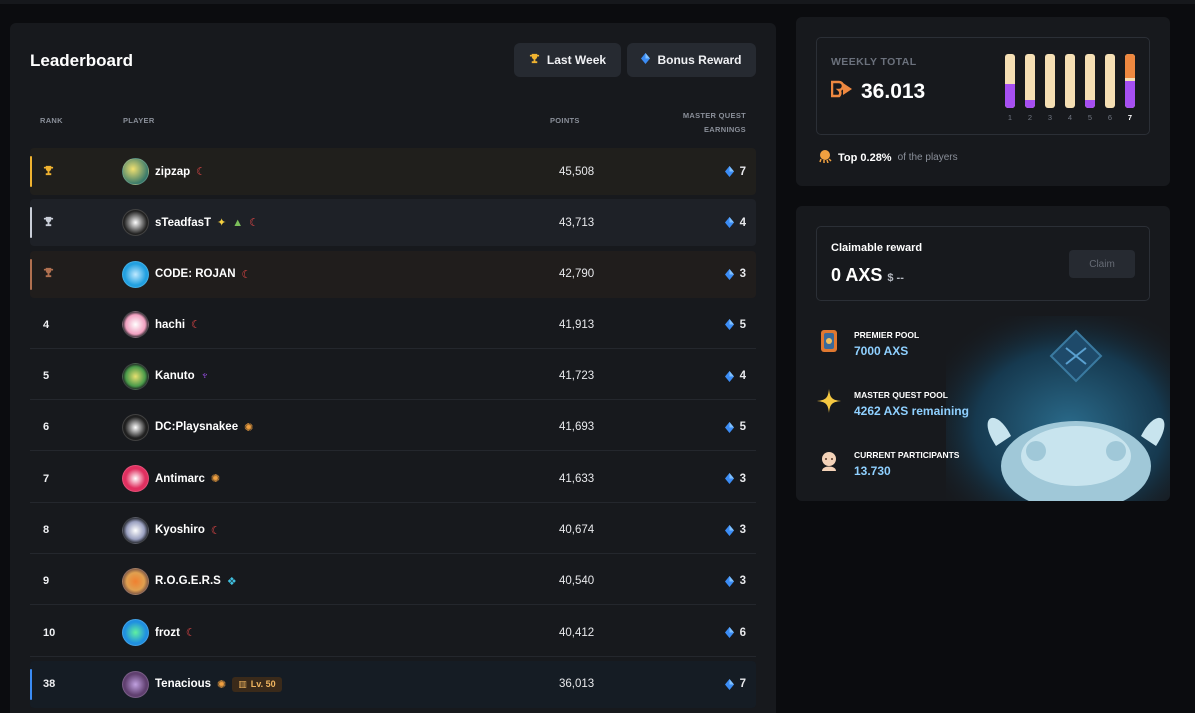 The height and width of the screenshot is (713, 1195). I want to click on day-label: 5, so click(1090, 117).